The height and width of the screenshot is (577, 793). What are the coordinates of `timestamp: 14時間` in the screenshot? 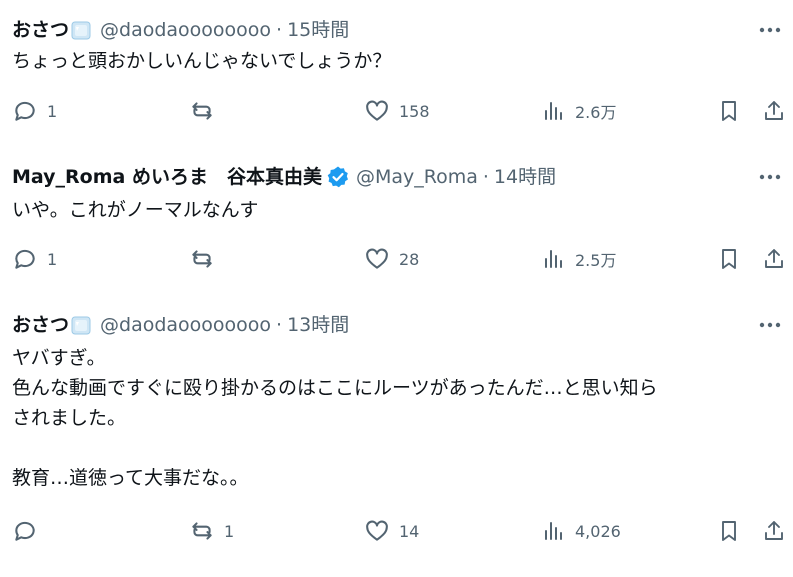 It's located at (525, 177).